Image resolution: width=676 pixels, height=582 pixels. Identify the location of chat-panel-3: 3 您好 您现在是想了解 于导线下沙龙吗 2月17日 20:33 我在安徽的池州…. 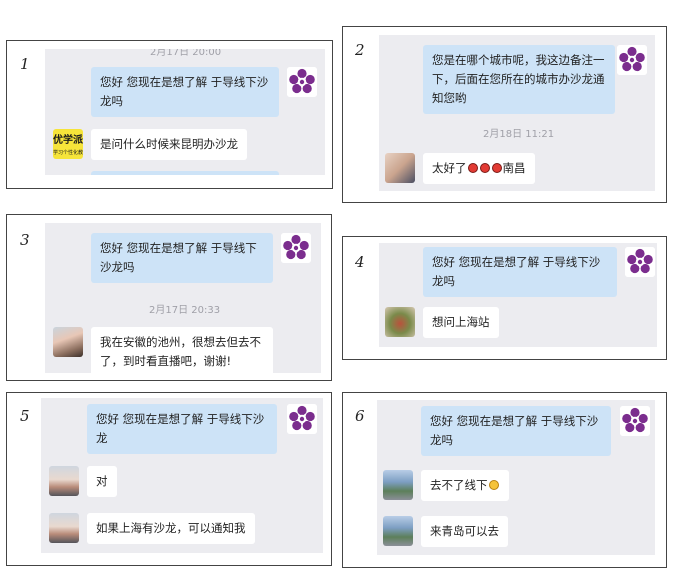
(169, 297).